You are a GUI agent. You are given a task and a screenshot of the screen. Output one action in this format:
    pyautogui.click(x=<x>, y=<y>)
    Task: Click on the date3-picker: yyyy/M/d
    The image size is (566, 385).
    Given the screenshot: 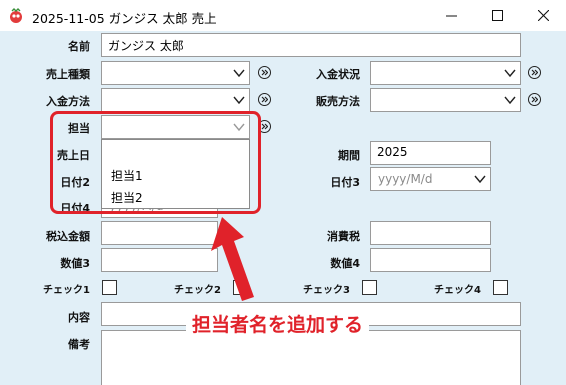 What is the action you would take?
    pyautogui.click(x=430, y=179)
    